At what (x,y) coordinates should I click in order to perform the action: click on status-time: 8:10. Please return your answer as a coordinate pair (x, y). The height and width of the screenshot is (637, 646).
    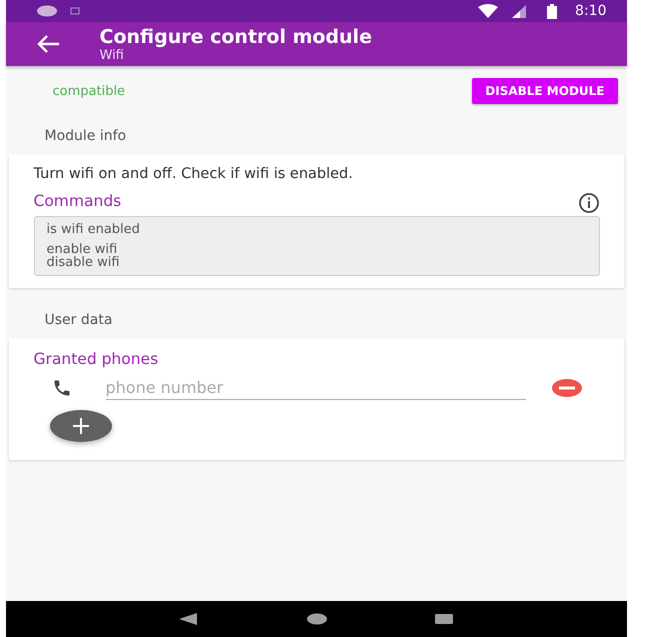
    Looking at the image, I should click on (590, 11).